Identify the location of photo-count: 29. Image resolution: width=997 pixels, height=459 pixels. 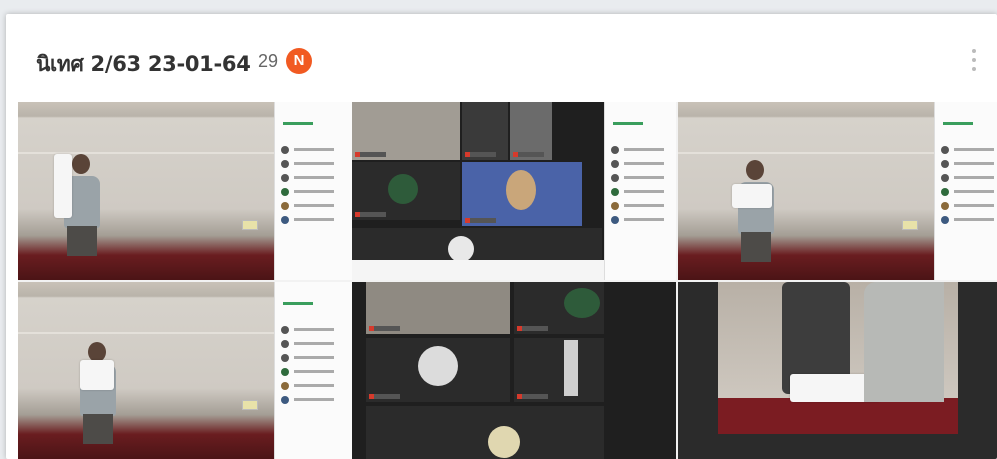
(268, 61).